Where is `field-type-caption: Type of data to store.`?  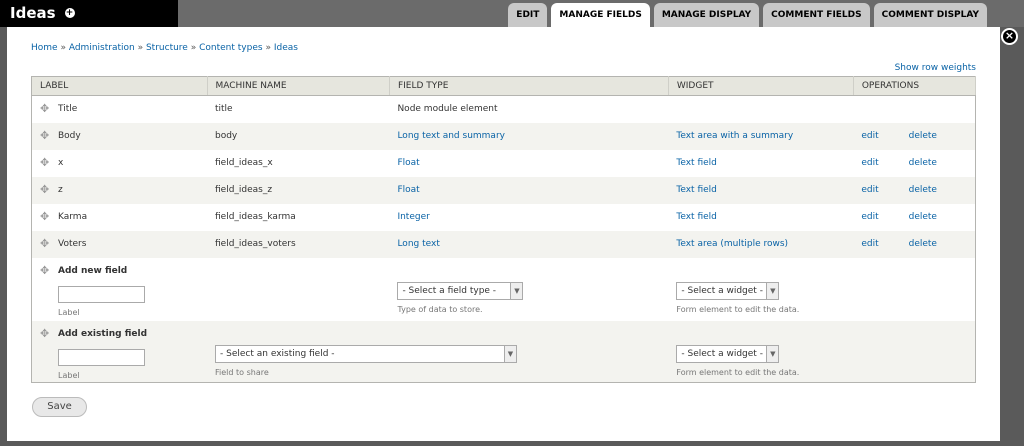
field-type-caption: Type of data to store. is located at coordinates (440, 309).